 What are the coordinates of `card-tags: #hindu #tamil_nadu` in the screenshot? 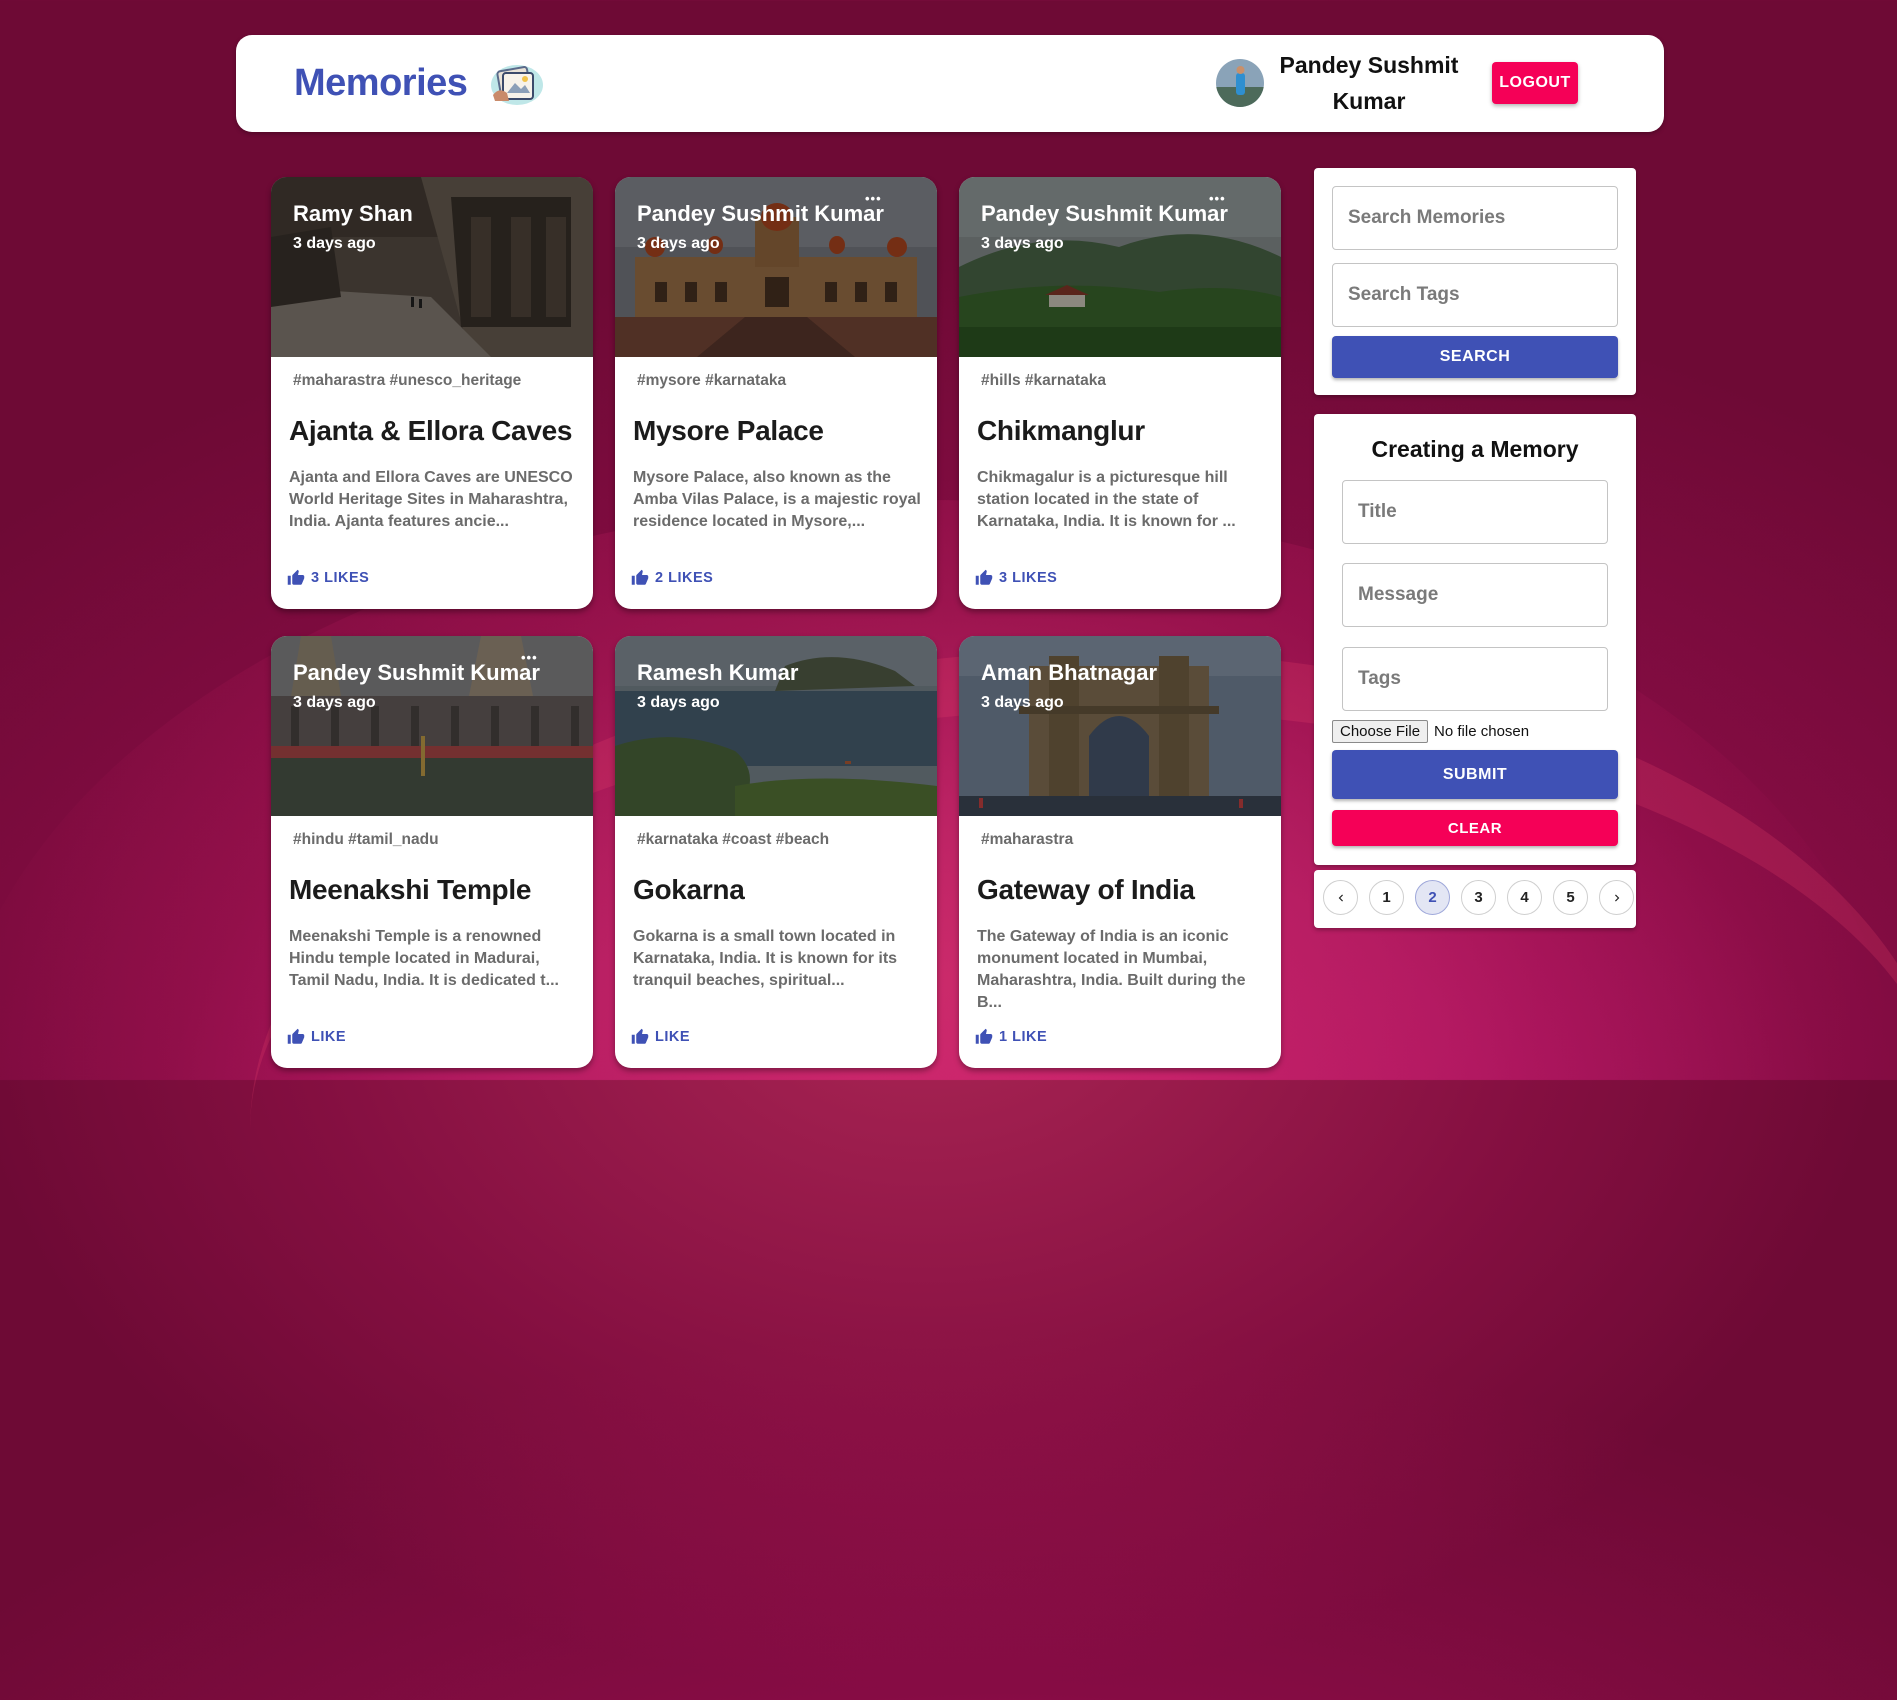 It's located at (366, 839).